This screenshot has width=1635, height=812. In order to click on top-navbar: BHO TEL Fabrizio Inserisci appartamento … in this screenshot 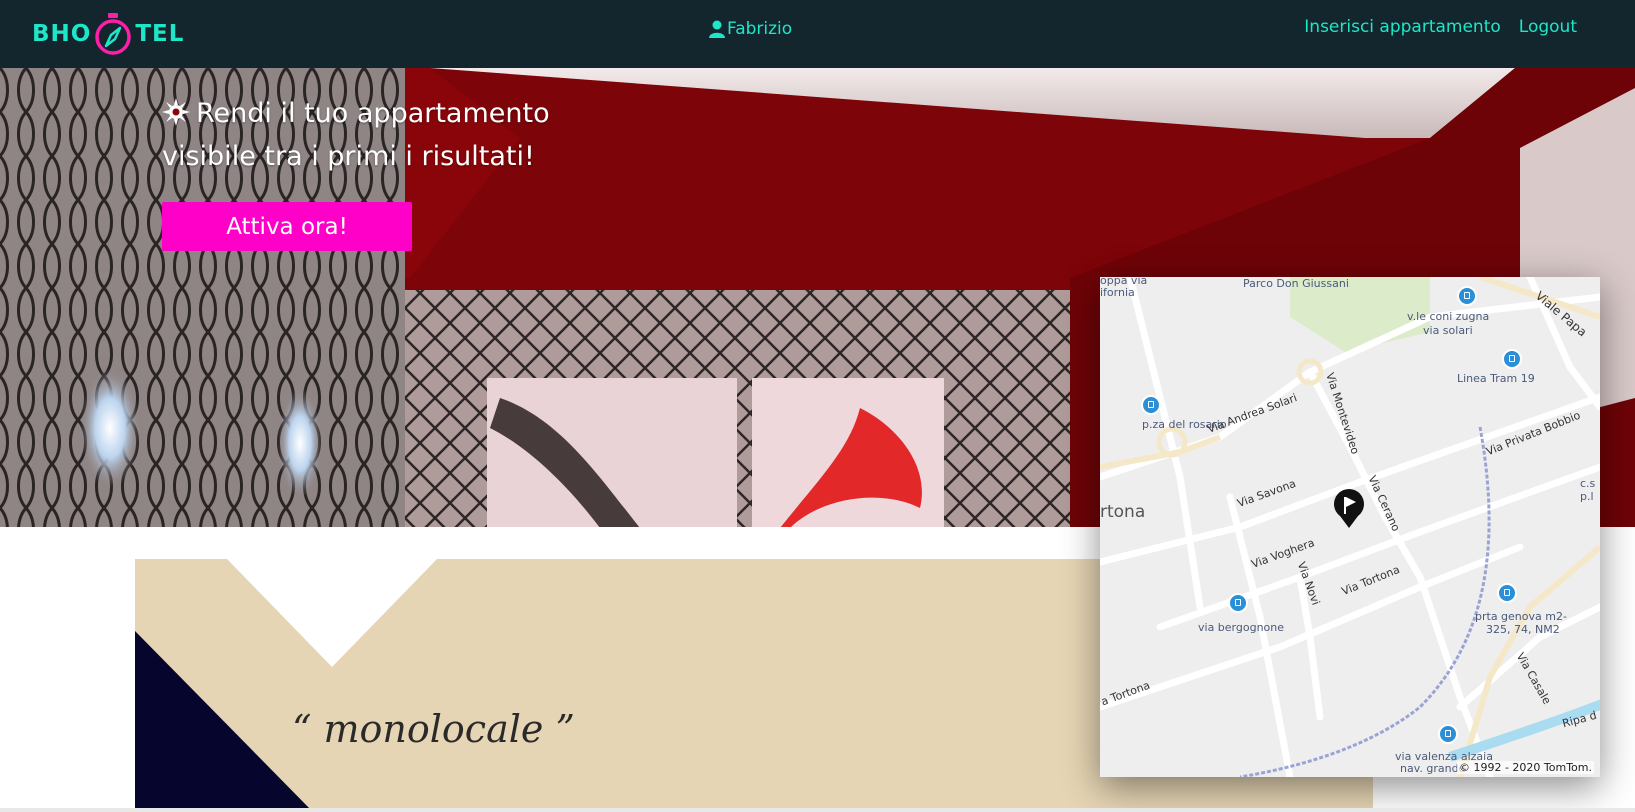, I will do `click(817, 34)`.